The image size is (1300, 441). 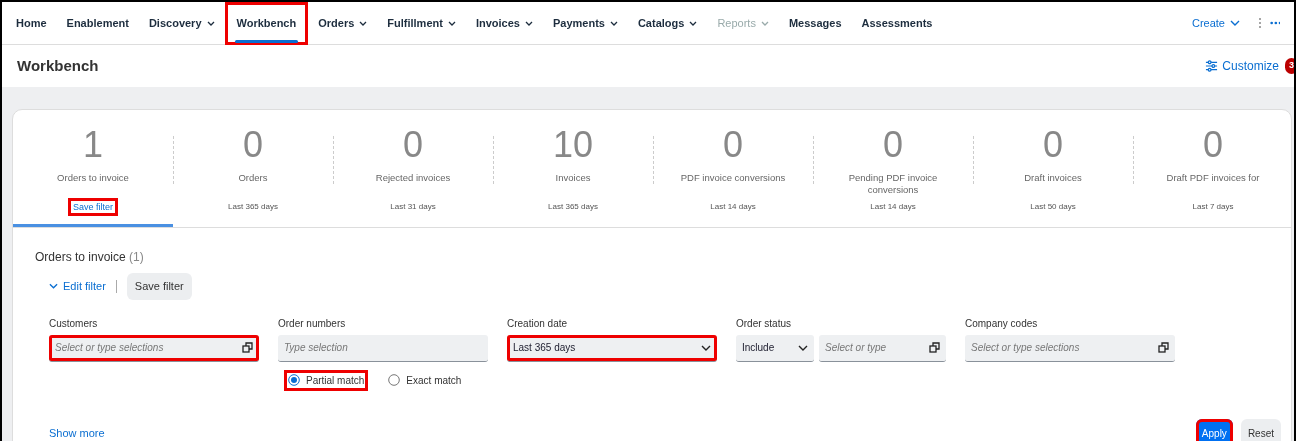 What do you see at coordinates (1215, 23) in the screenshot?
I see `create-menu-button: Create` at bounding box center [1215, 23].